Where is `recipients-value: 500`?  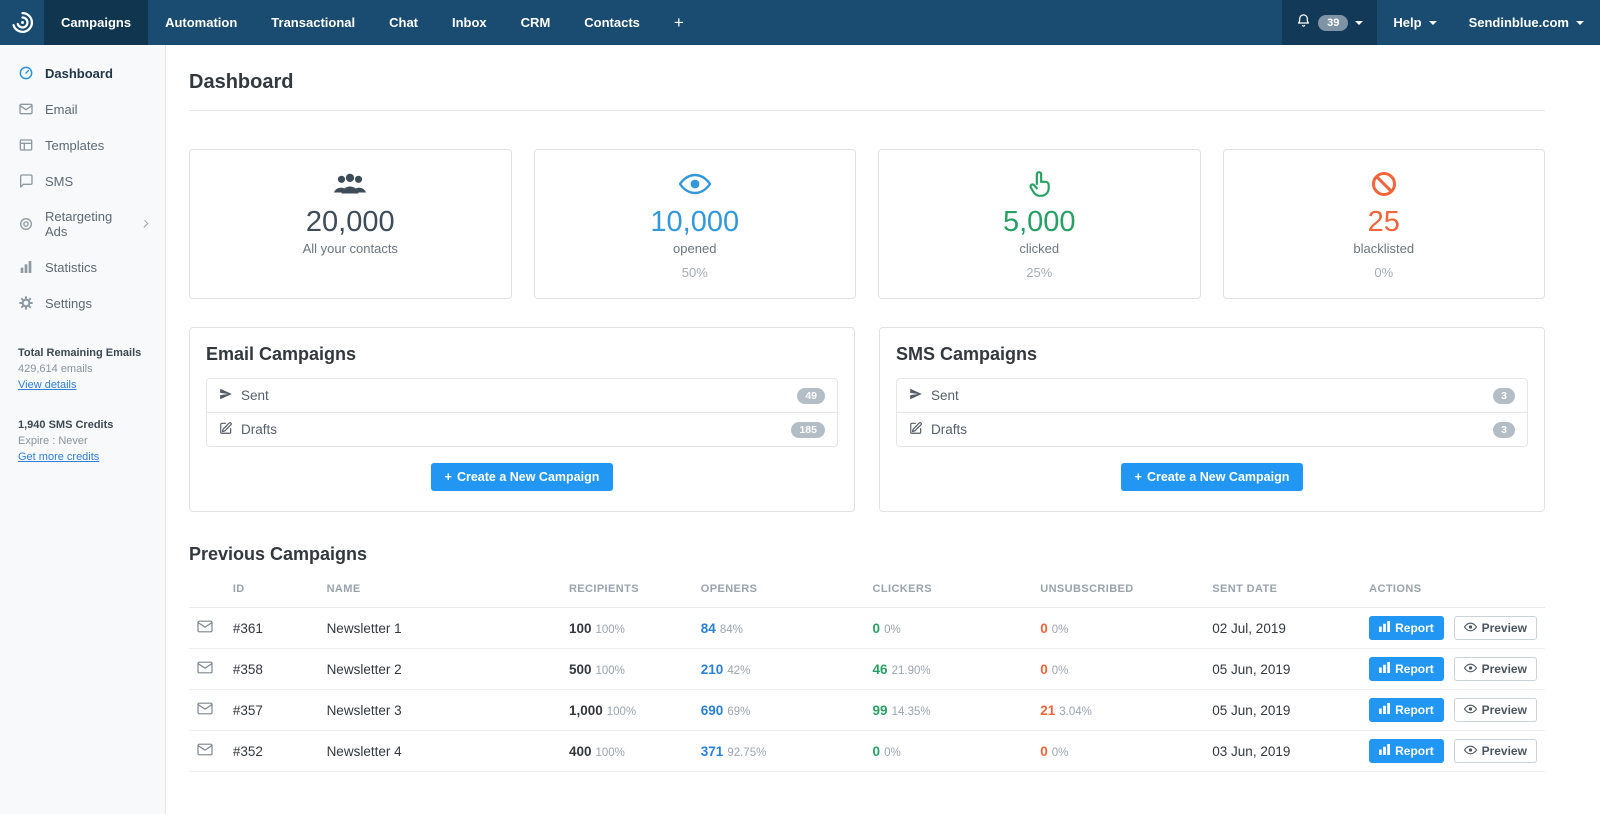
recipients-value: 500 is located at coordinates (580, 669).